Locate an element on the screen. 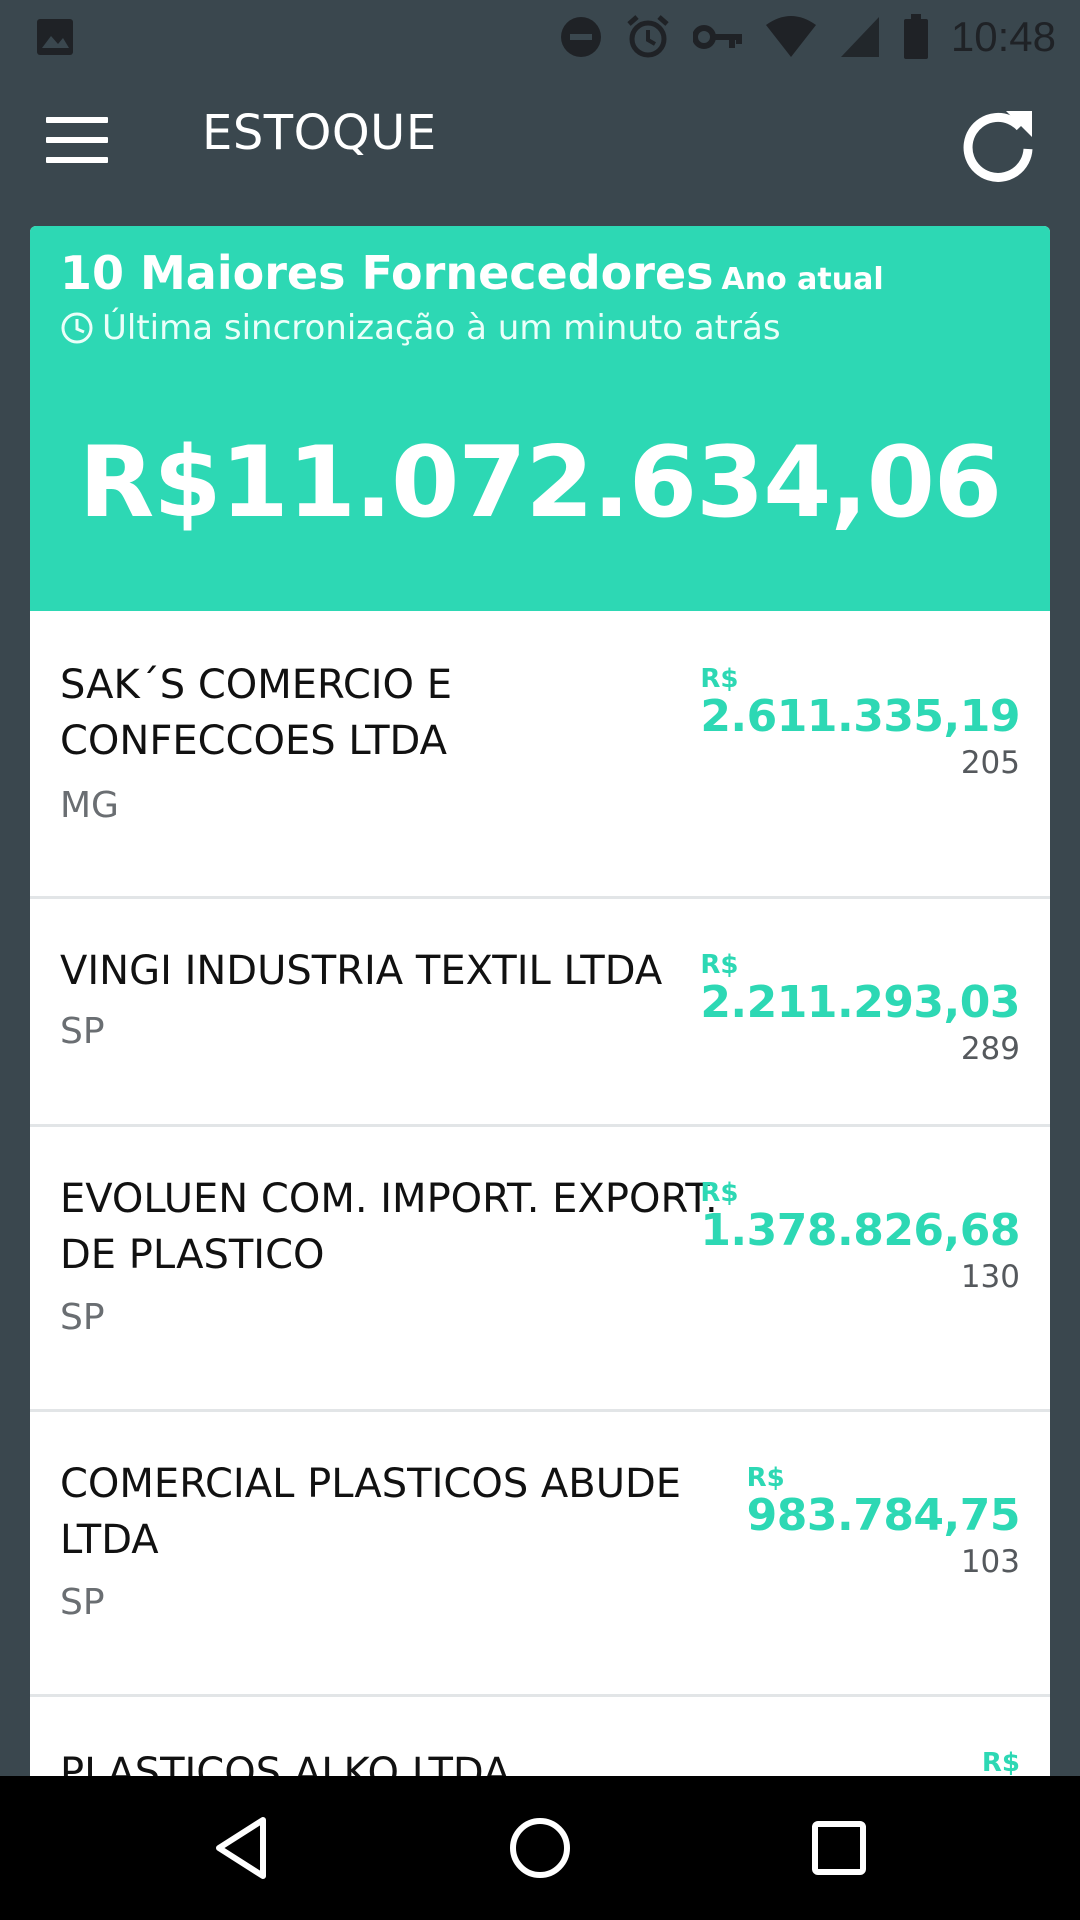  supplier-count: 130 is located at coordinates (990, 1277).